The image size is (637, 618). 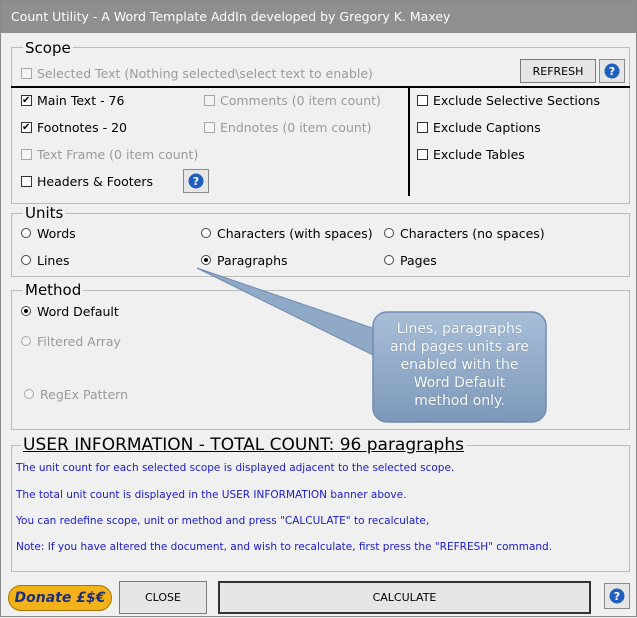 I want to click on help-icon: ?, so click(x=617, y=596).